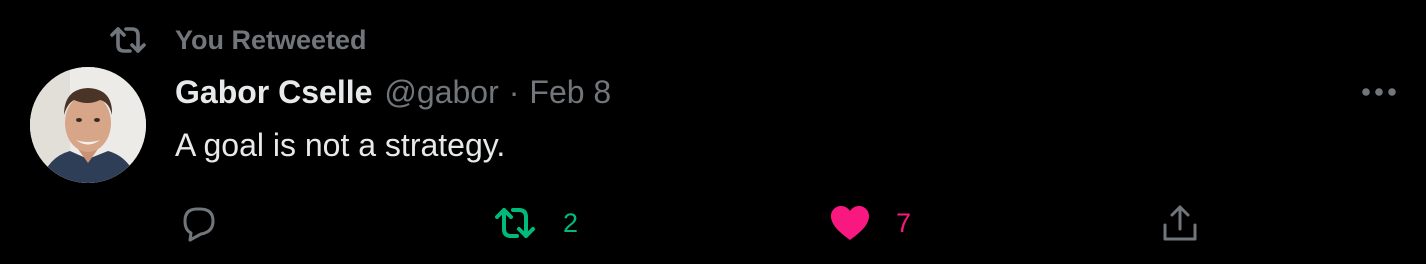  I want to click on more-button, so click(1379, 92).